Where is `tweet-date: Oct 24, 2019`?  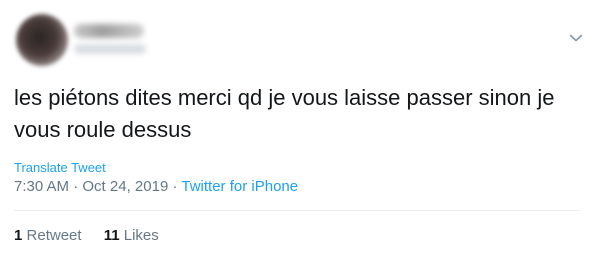 tweet-date: Oct 24, 2019 is located at coordinates (125, 186).